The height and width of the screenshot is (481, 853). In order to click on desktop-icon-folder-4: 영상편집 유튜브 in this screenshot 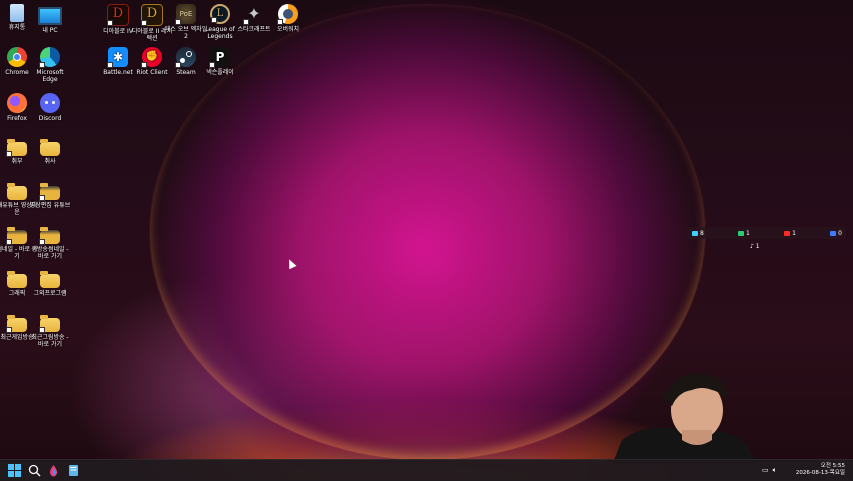, I will do `click(50, 195)`.